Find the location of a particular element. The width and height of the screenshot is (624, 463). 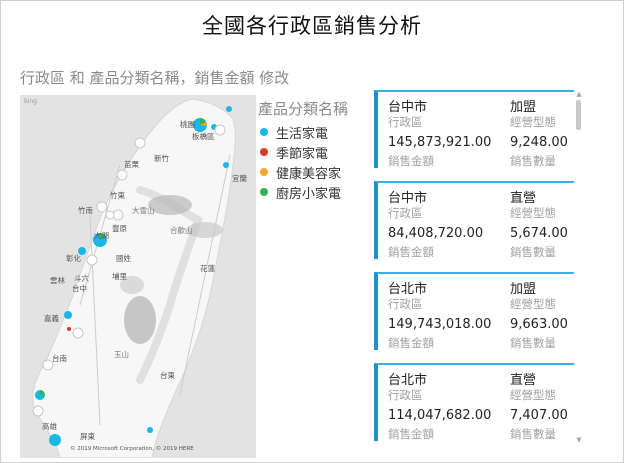

legend-item-label: 生活家電 is located at coordinates (302, 134).